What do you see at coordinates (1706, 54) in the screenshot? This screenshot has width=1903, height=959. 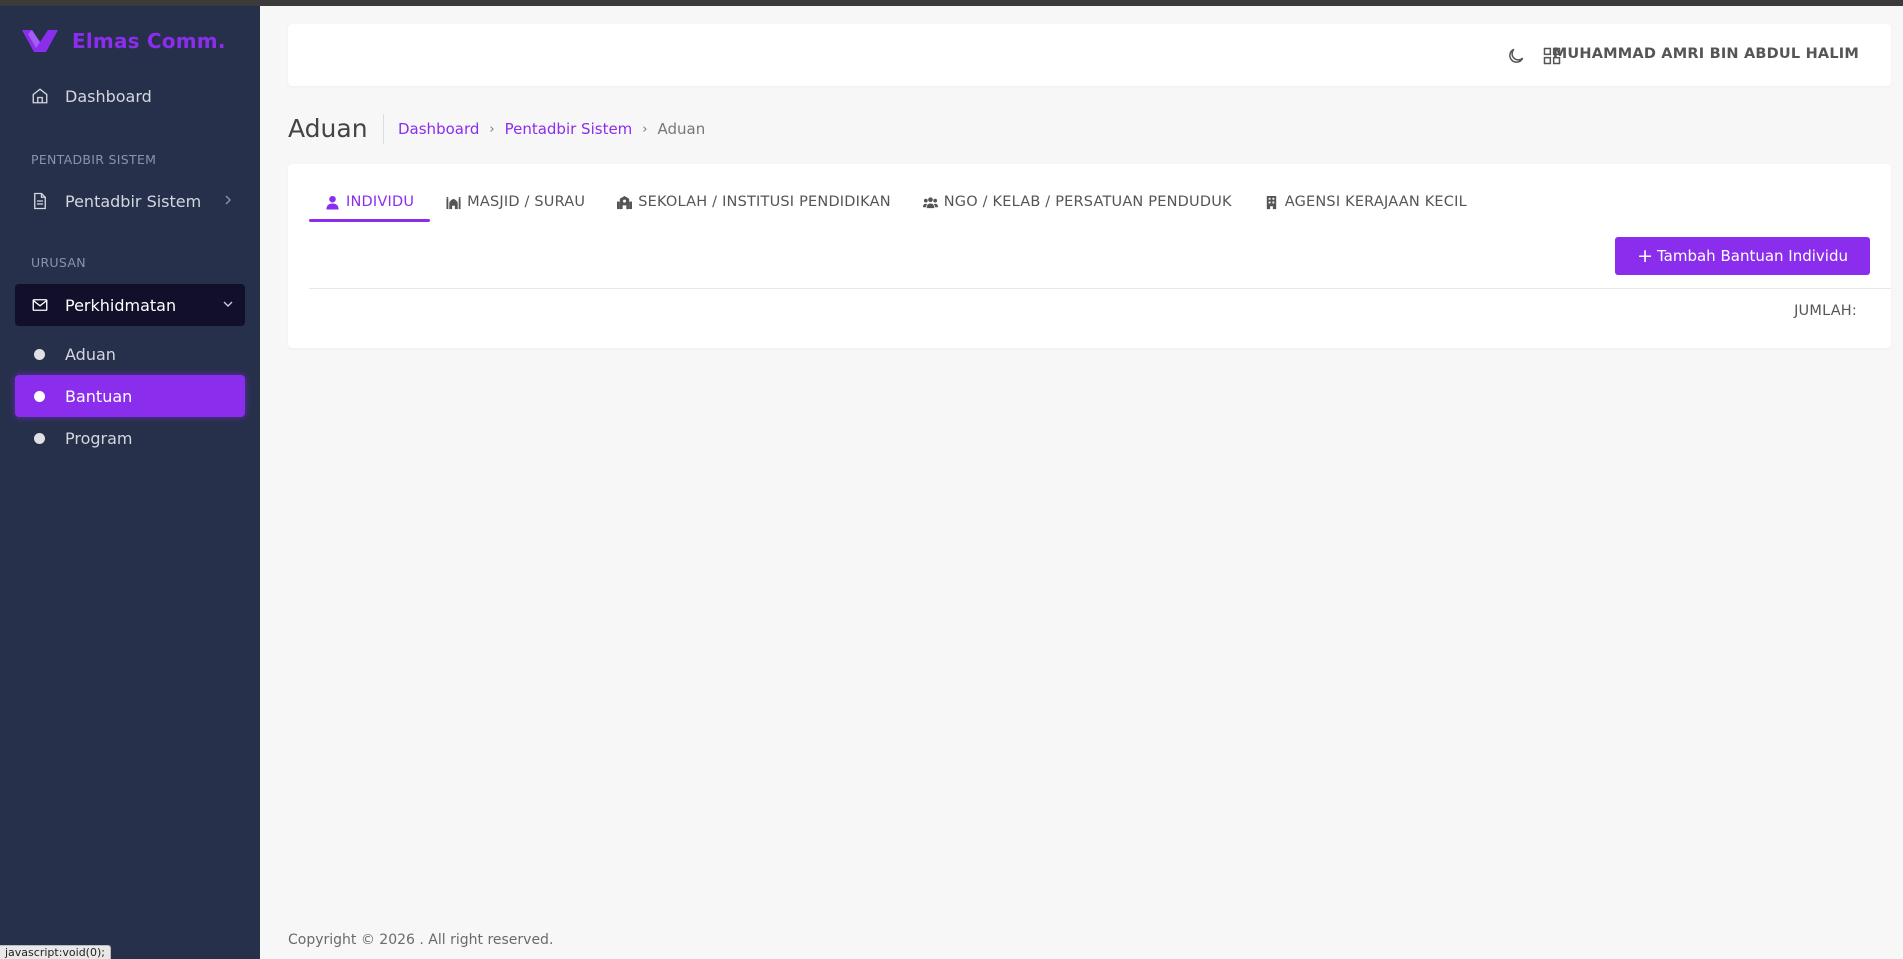 I see `user-menu: MUHAMMAD AMRI BIN ABDUL HALIM` at bounding box center [1706, 54].